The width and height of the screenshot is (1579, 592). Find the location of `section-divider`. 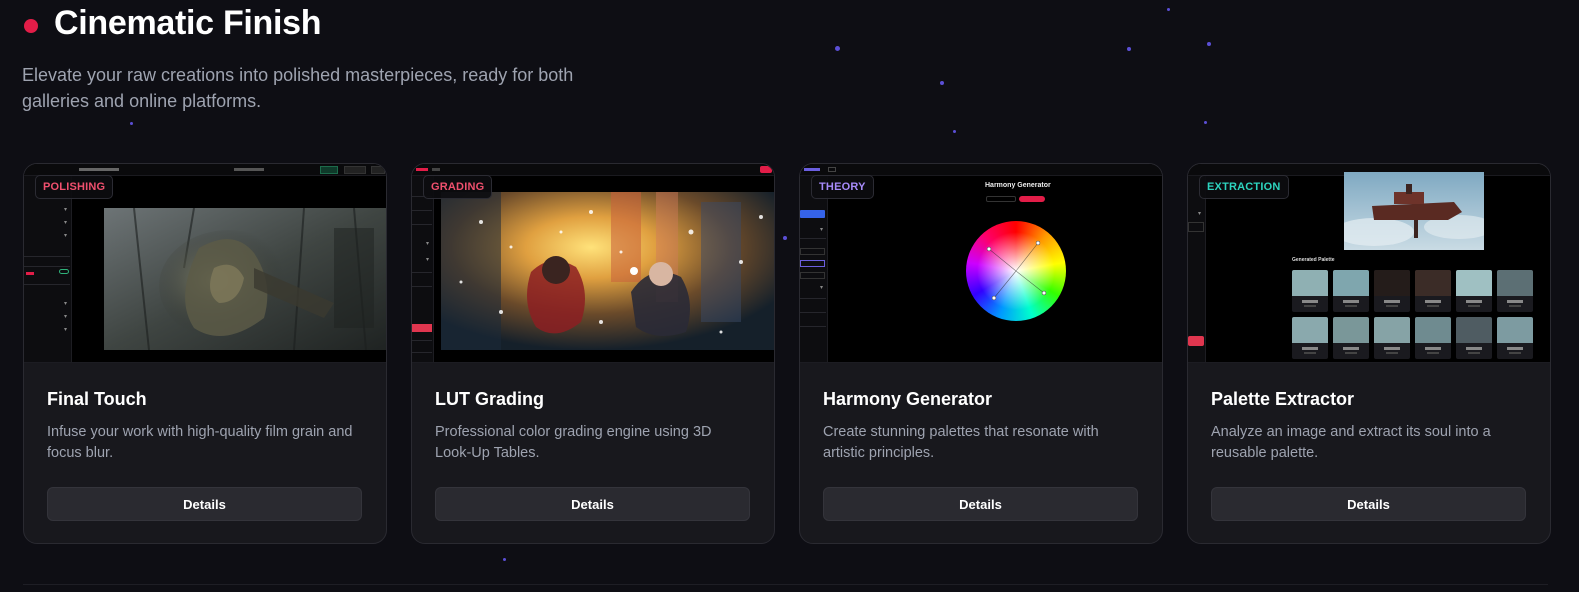

section-divider is located at coordinates (785, 584).